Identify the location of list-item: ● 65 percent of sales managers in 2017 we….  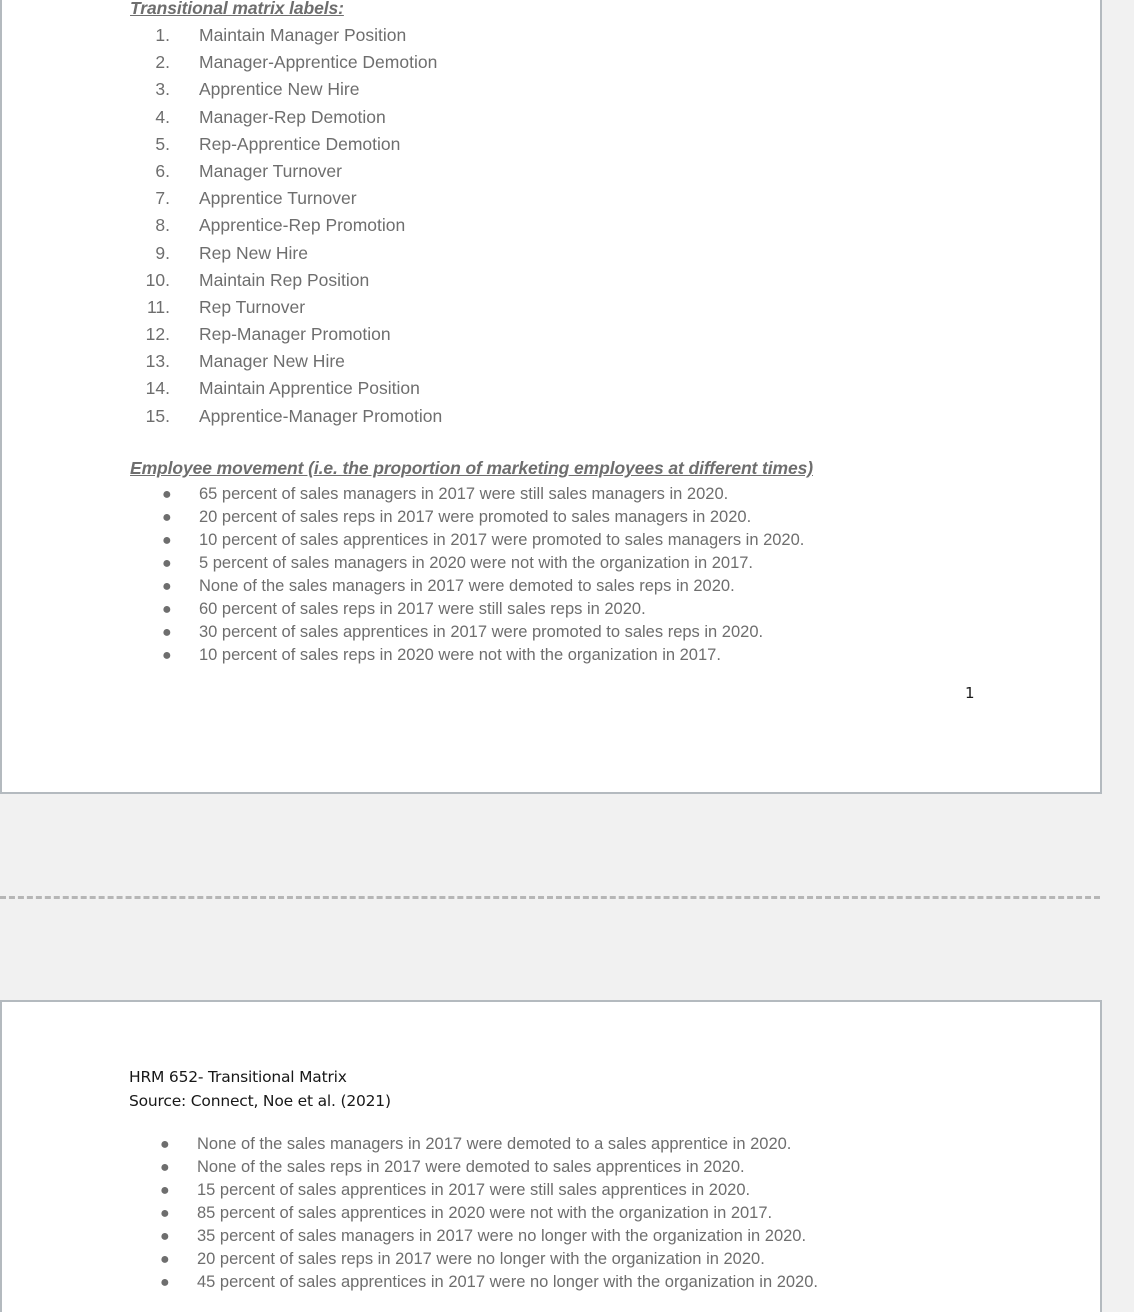
(483, 494).